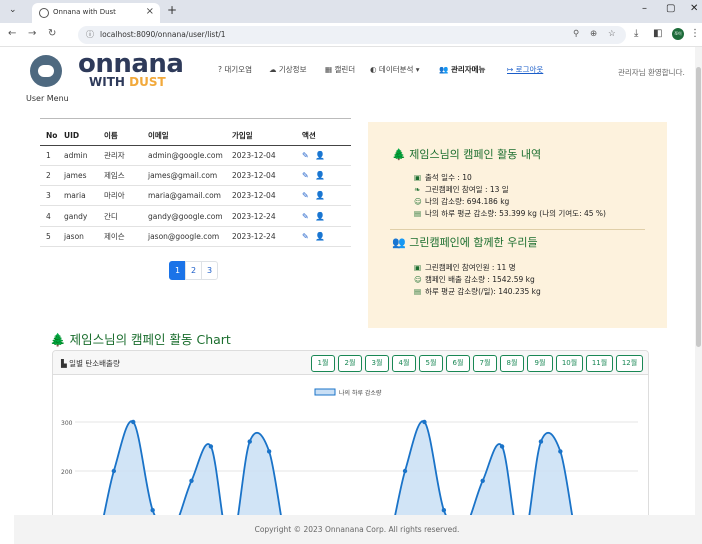 Image resolution: width=702 pixels, height=544 pixels. I want to click on page-link-1: 1, so click(177, 270).